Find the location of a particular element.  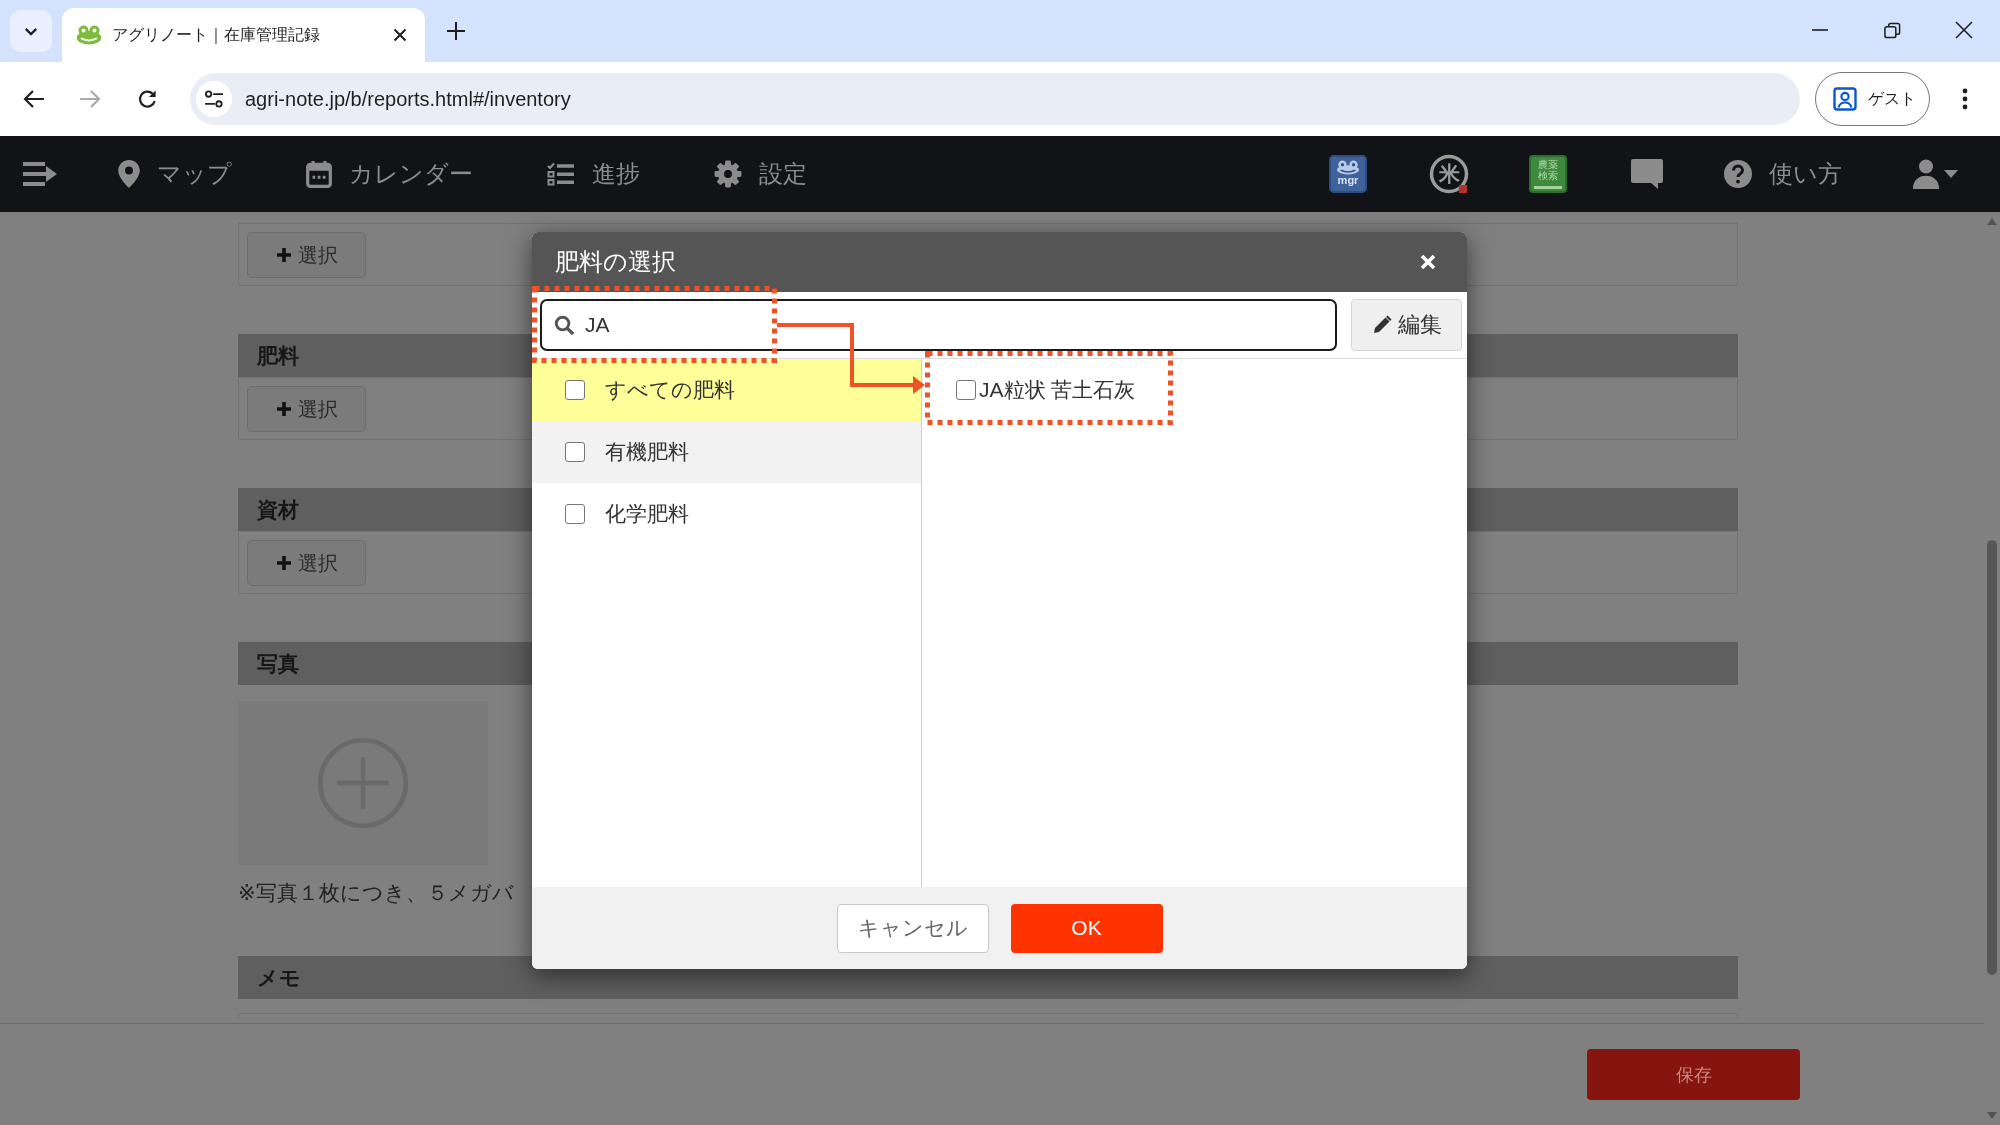

edit-button: 編集 is located at coordinates (1406, 325).